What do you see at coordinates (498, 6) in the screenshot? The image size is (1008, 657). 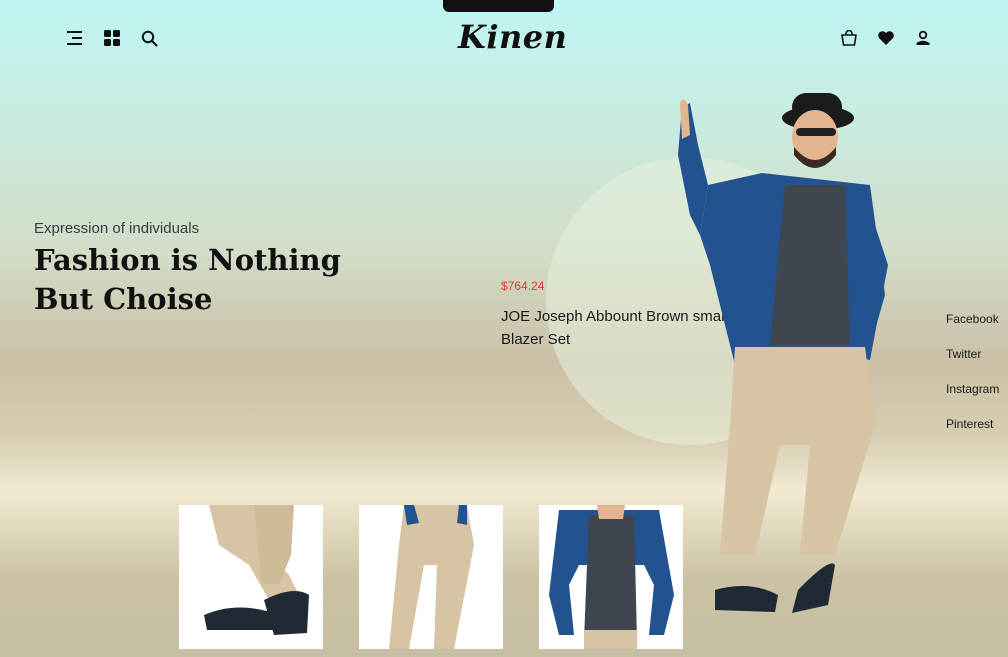 I see `device-notch` at bounding box center [498, 6].